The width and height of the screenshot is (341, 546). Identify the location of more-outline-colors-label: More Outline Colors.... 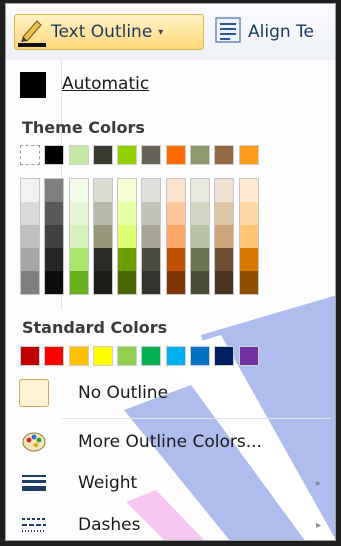
(170, 442).